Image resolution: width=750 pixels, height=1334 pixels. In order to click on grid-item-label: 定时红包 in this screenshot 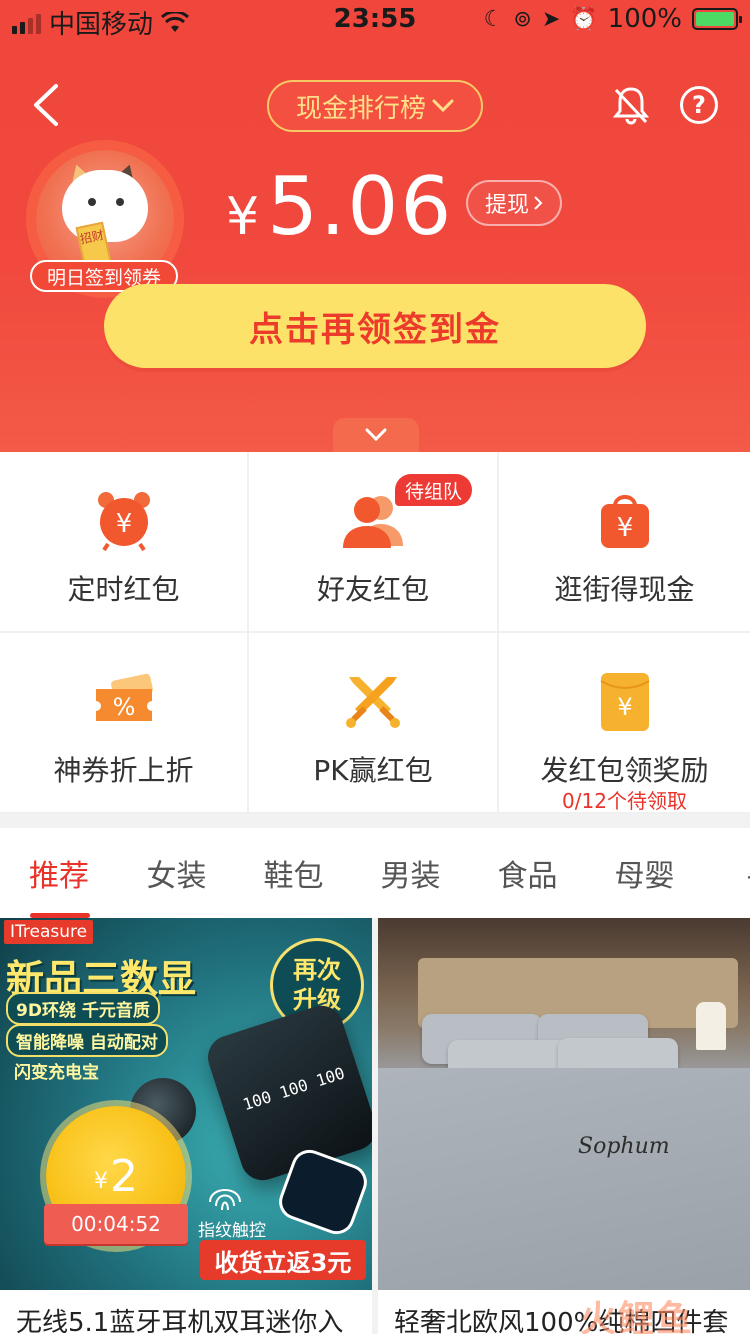, I will do `click(123, 589)`.